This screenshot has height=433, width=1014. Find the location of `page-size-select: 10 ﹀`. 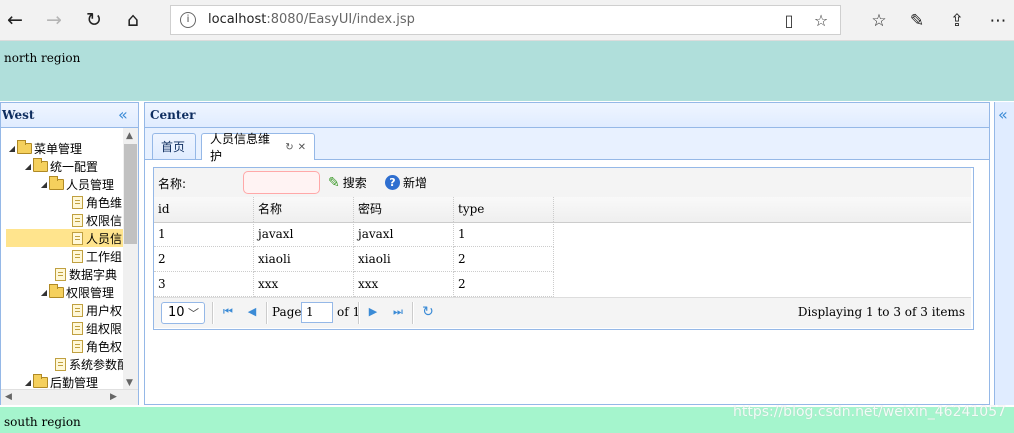

page-size-select: 10 ﹀ is located at coordinates (183, 313).